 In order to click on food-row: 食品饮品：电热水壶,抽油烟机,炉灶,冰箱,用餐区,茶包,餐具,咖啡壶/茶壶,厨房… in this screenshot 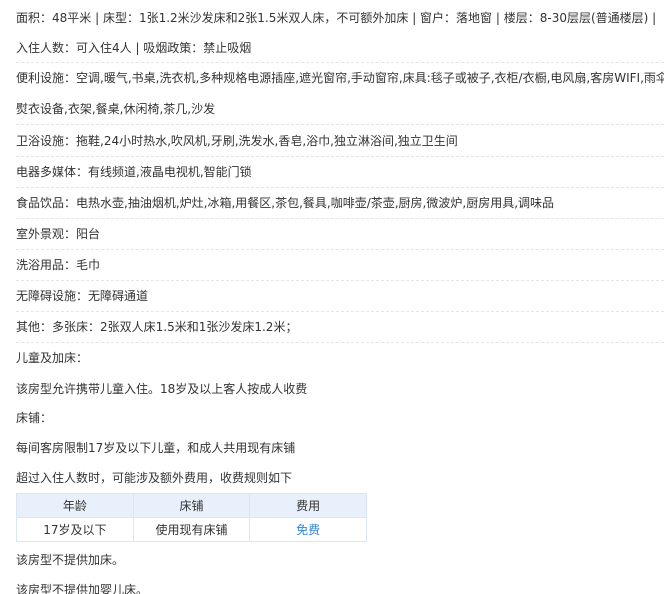, I will do `click(340, 203)`.